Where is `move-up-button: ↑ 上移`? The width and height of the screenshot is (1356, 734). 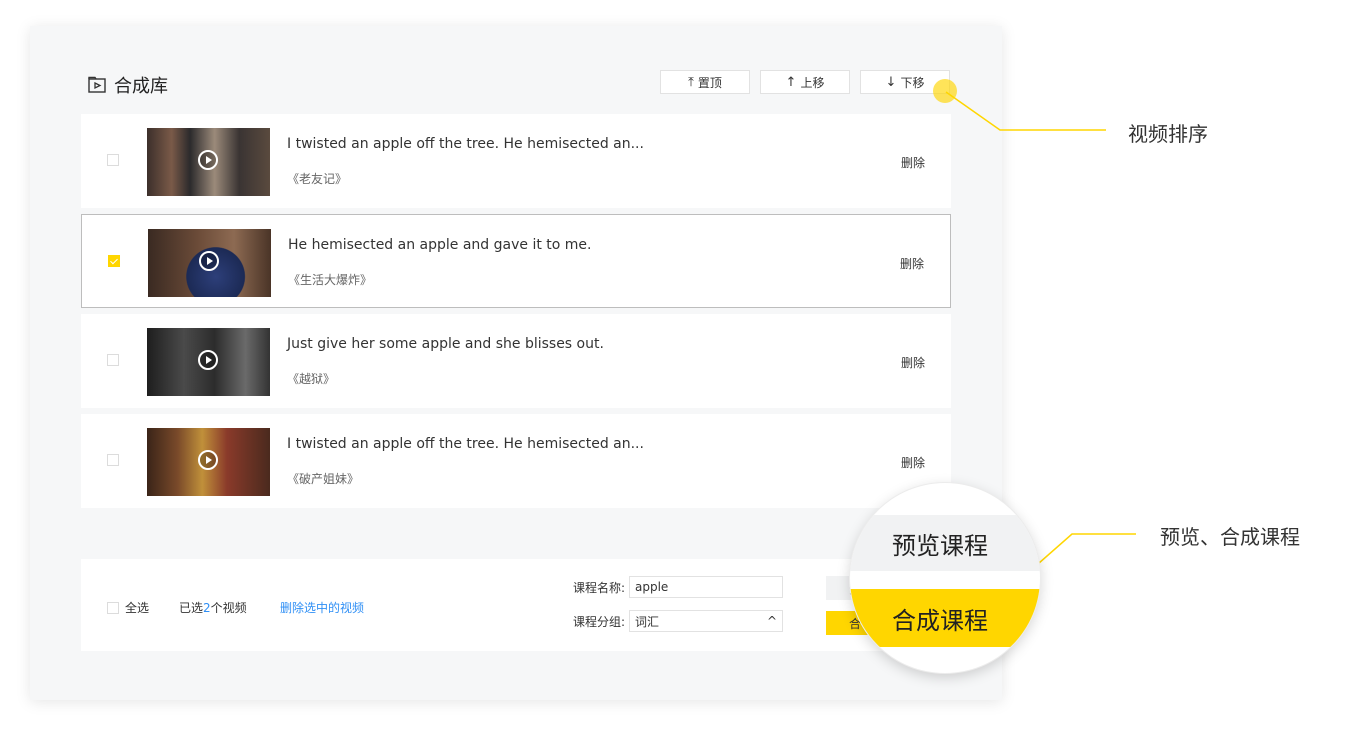
move-up-button: ↑ 上移 is located at coordinates (805, 82).